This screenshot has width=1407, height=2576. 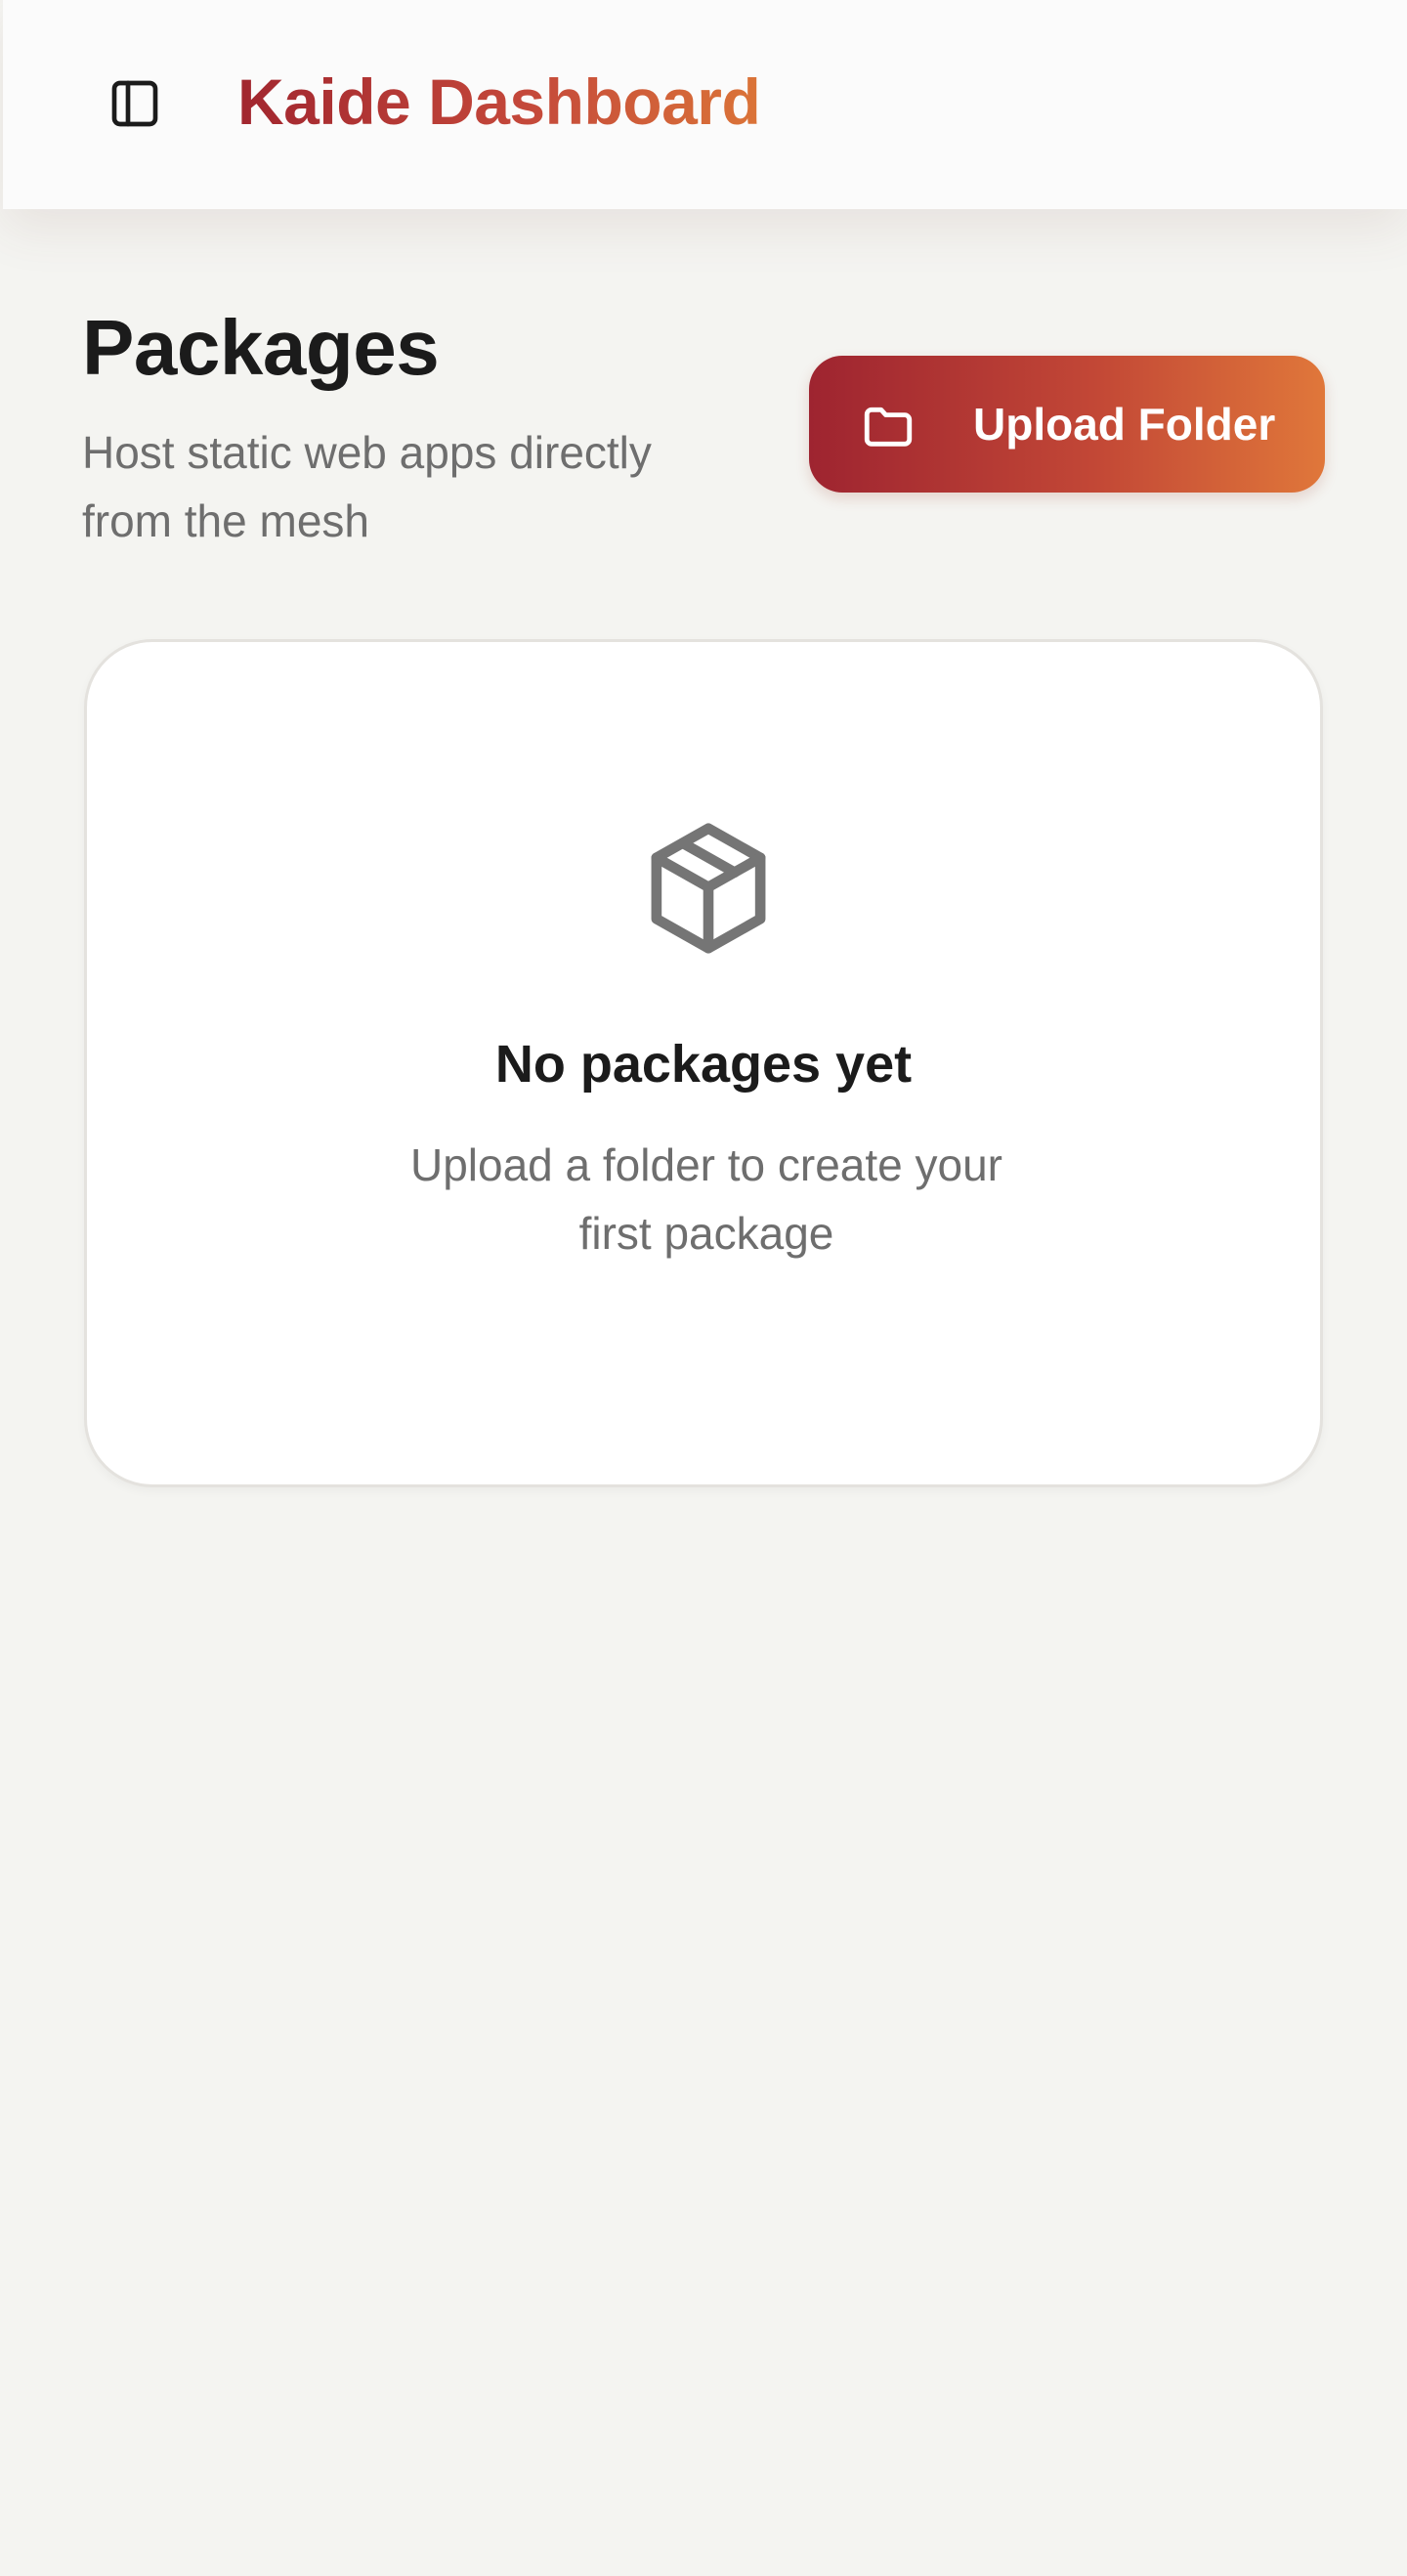 I want to click on sidebar-toggle-icon, so click(x=134, y=104).